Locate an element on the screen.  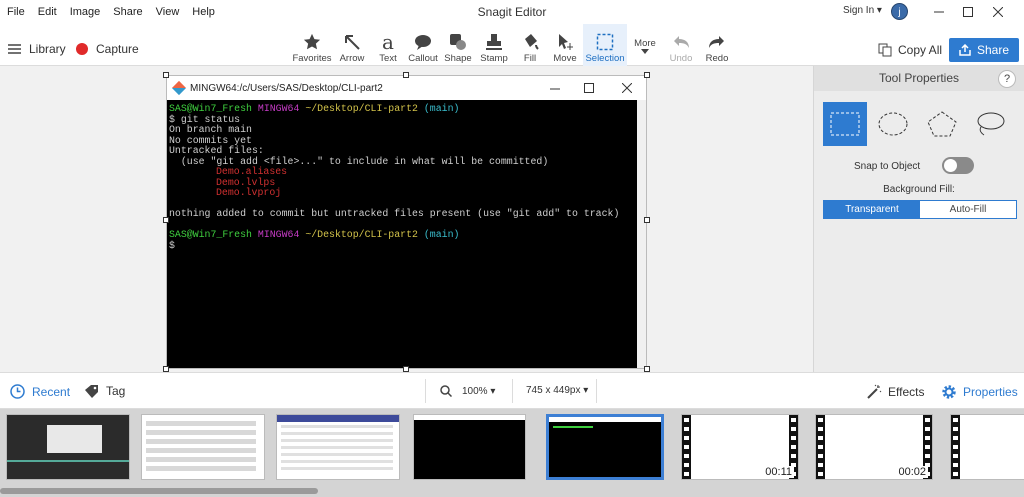
sign-in-menu: Sign In ▾ is located at coordinates (862, 10).